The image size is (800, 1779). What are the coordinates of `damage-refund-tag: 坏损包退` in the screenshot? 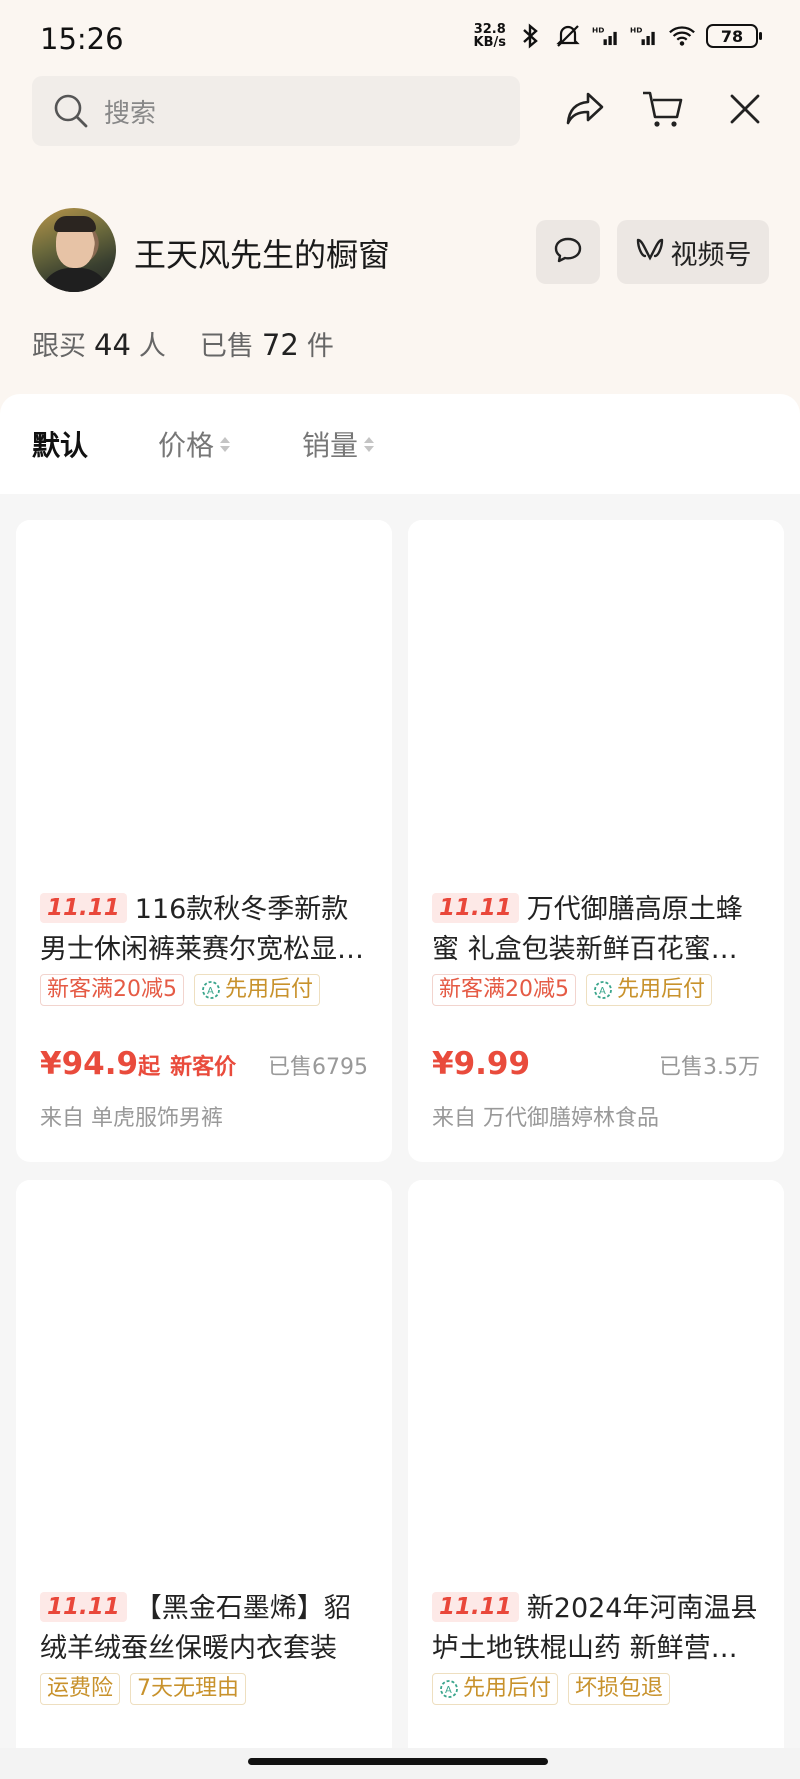 It's located at (619, 1689).